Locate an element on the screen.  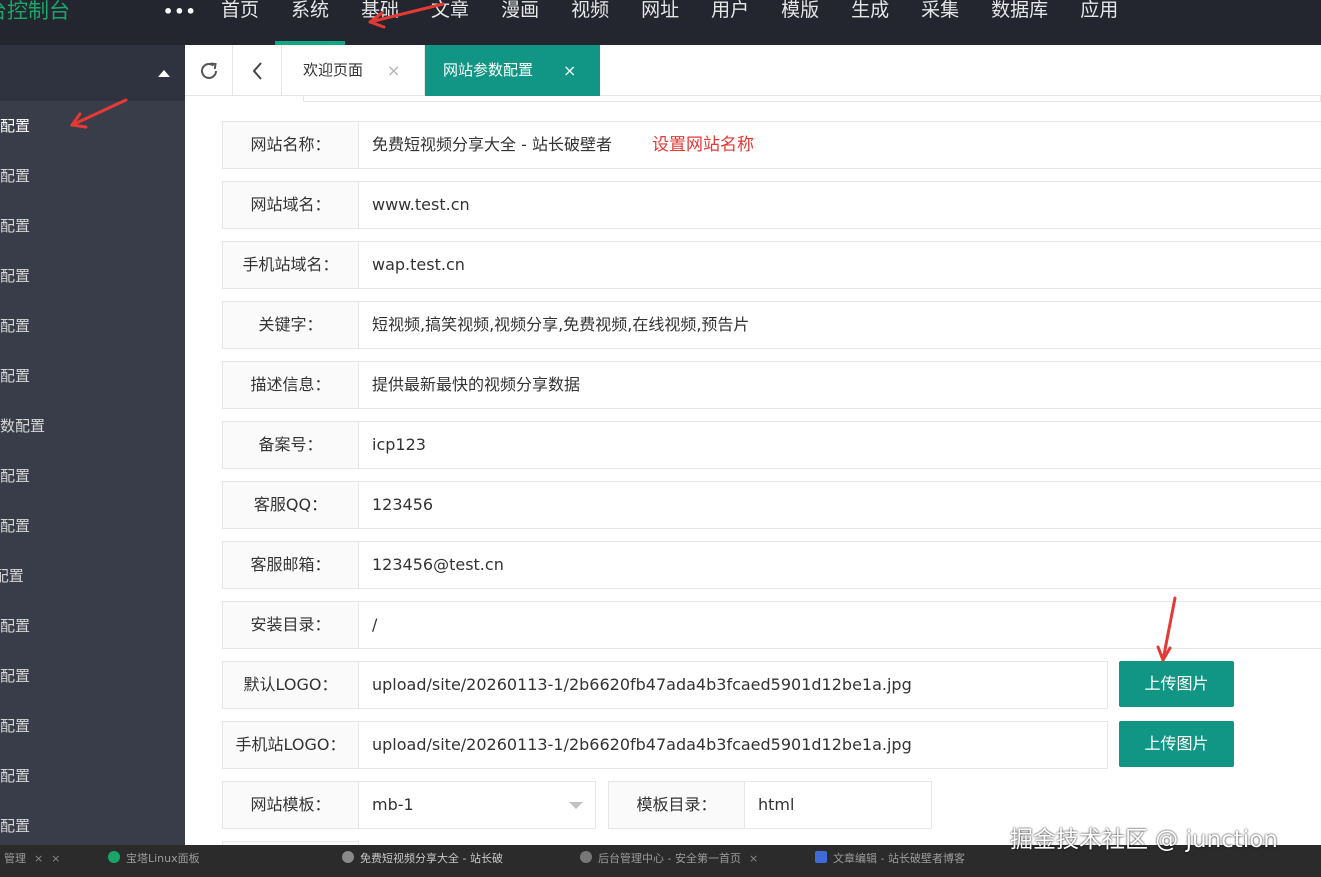
nav-collect: 采集 is located at coordinates (940, 22).